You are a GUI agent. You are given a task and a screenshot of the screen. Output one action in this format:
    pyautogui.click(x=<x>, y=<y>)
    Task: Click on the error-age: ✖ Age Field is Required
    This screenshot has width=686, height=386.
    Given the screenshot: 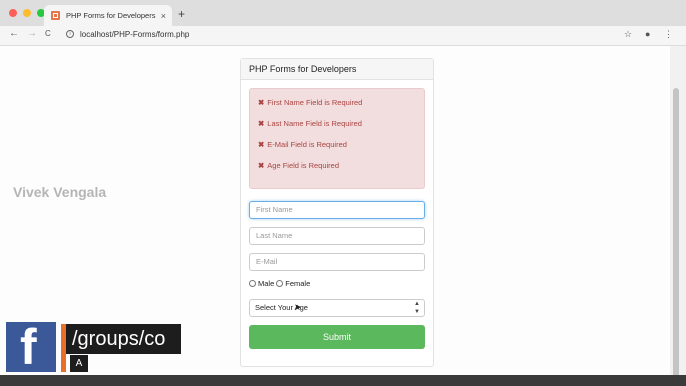 What is the action you would take?
    pyautogui.click(x=299, y=165)
    